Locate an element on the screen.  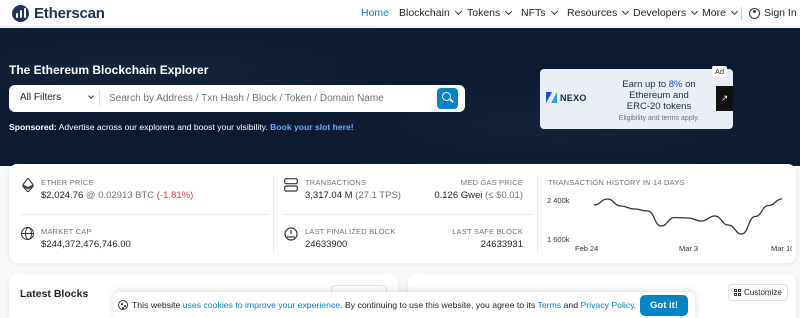
external-arrow-icon: ↗ is located at coordinates (724, 98).